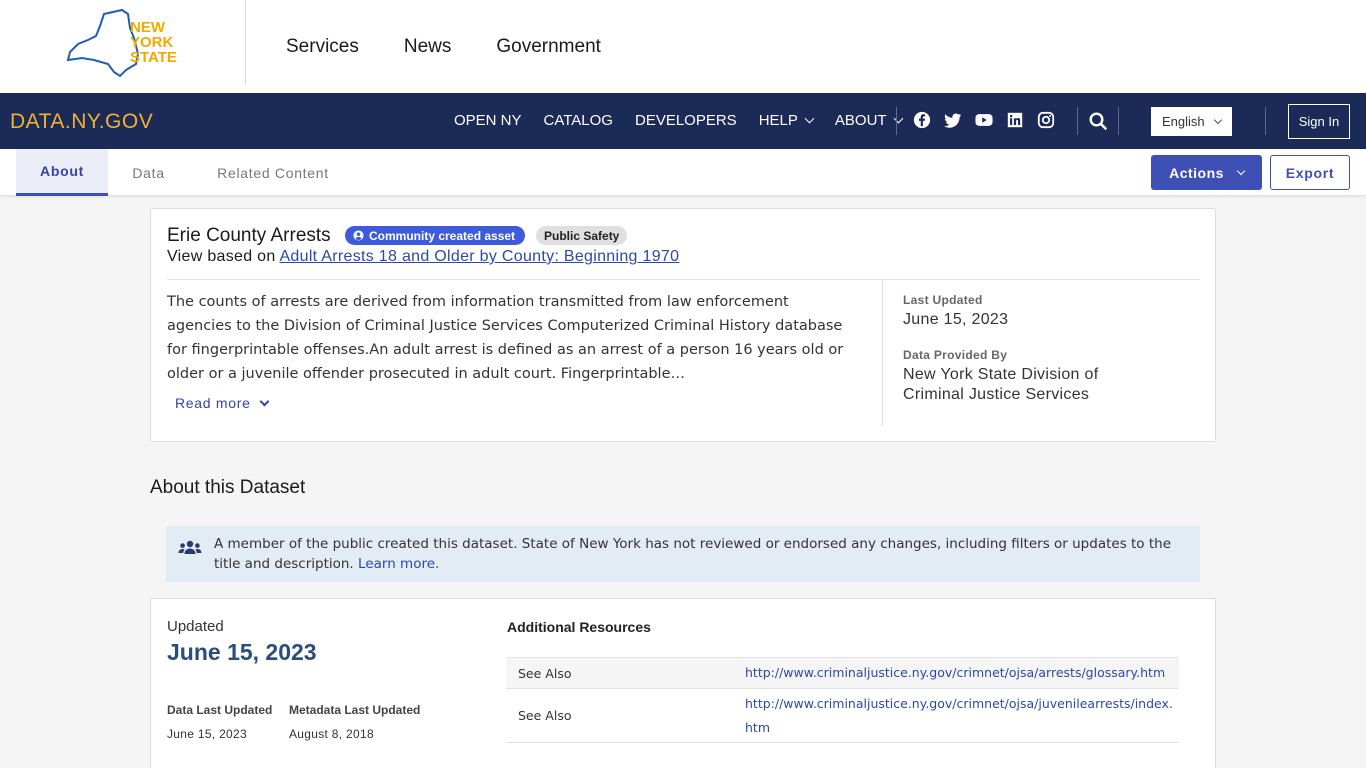 The height and width of the screenshot is (768, 1366). Describe the element at coordinates (922, 120) in the screenshot. I see `facebook-icon` at that location.